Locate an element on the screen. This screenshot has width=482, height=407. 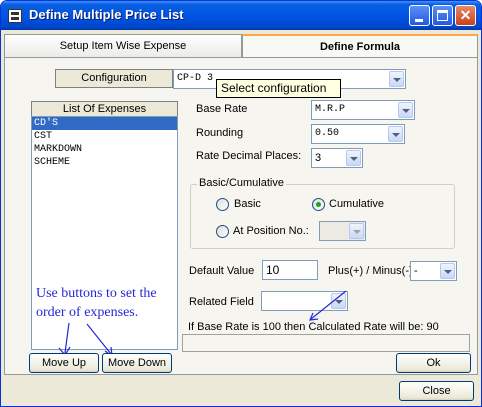
configuration-value: CP-D 3 is located at coordinates (195, 78).